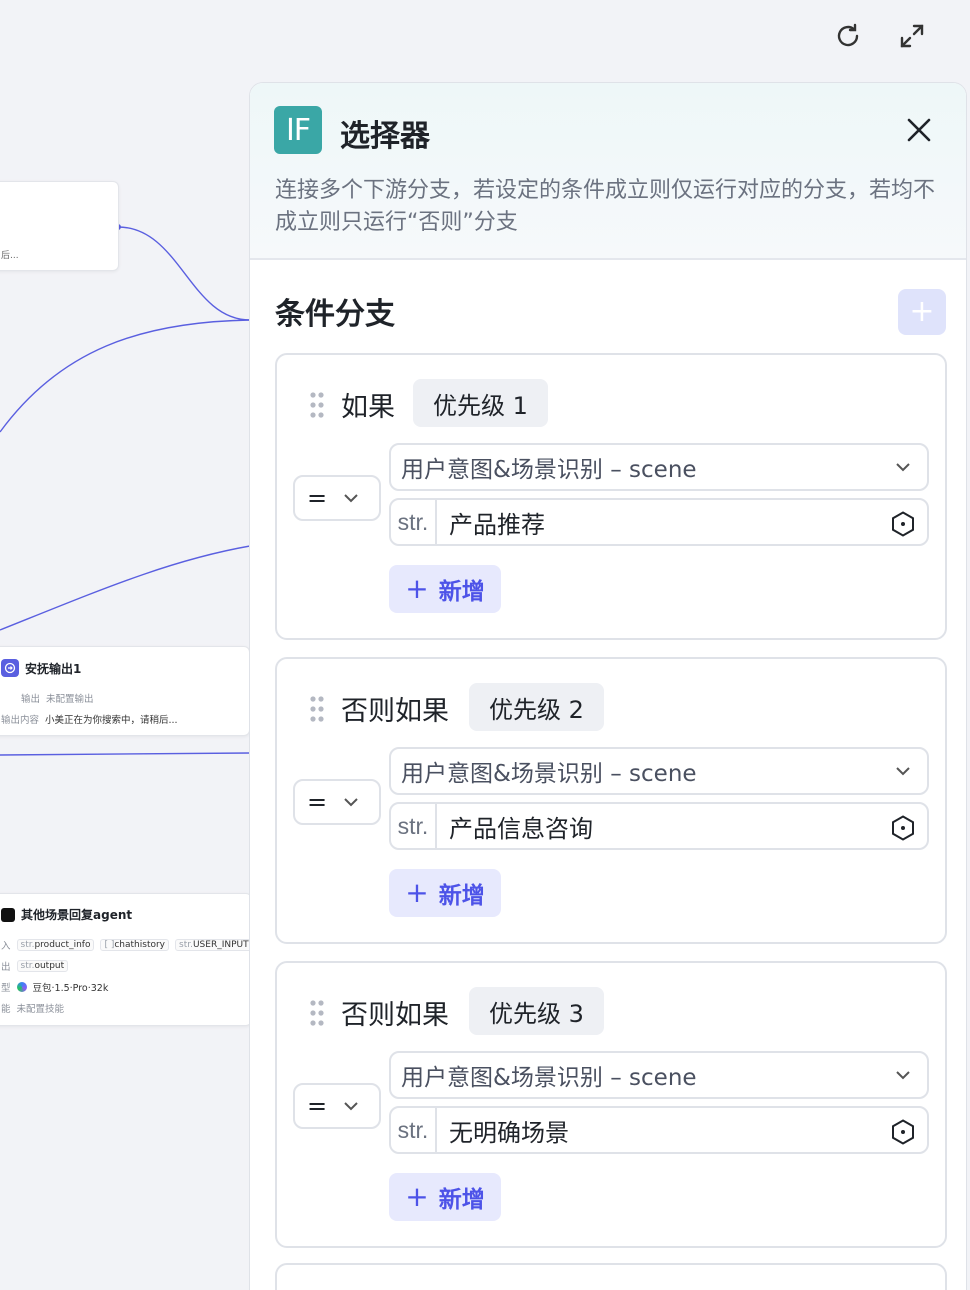  Describe the element at coordinates (682, 522) in the screenshot. I see `value-text: 产品推荐` at that location.